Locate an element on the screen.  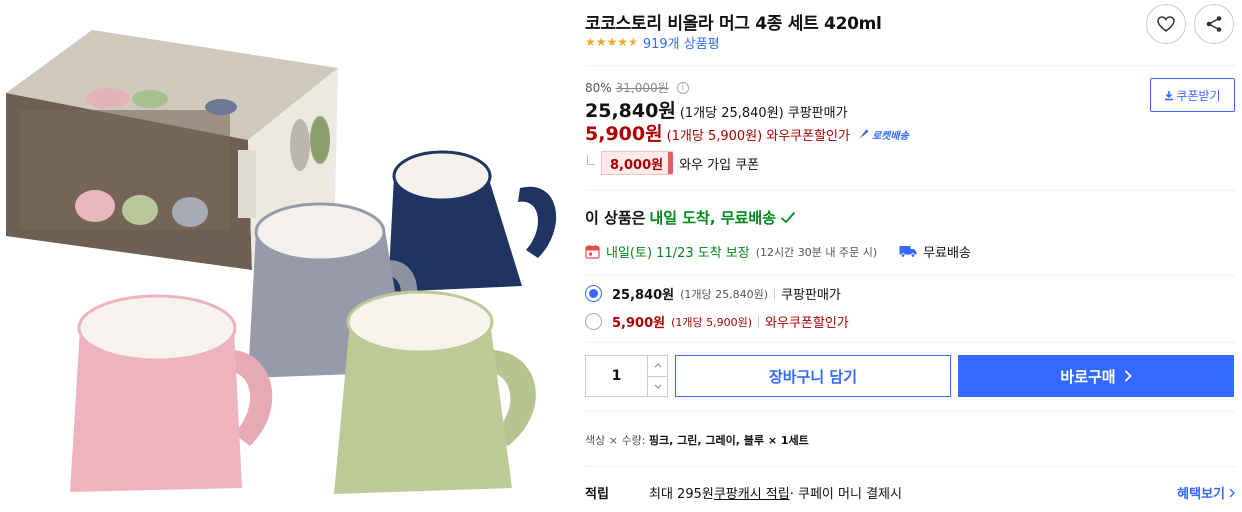
corner-connector is located at coordinates (591, 160).